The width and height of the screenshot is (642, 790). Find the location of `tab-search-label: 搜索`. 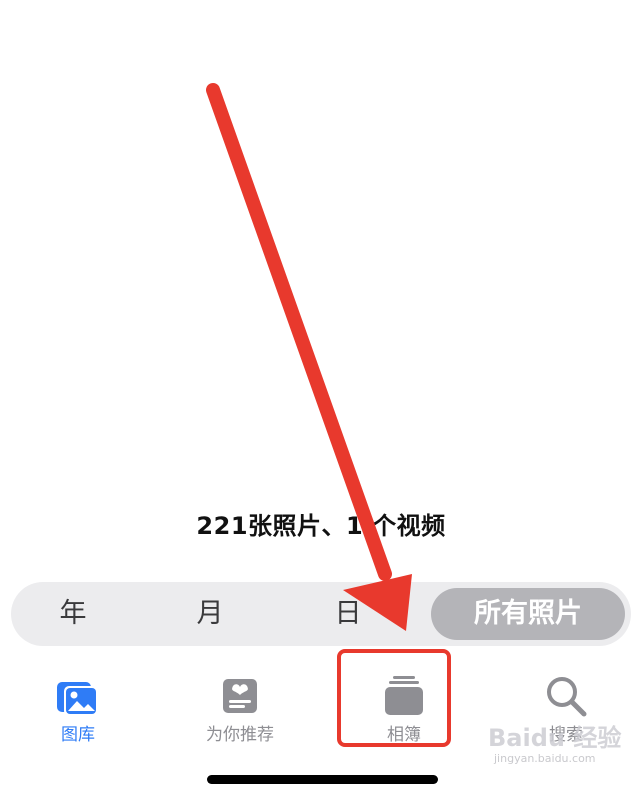

tab-search-label: 搜索 is located at coordinates (566, 735).